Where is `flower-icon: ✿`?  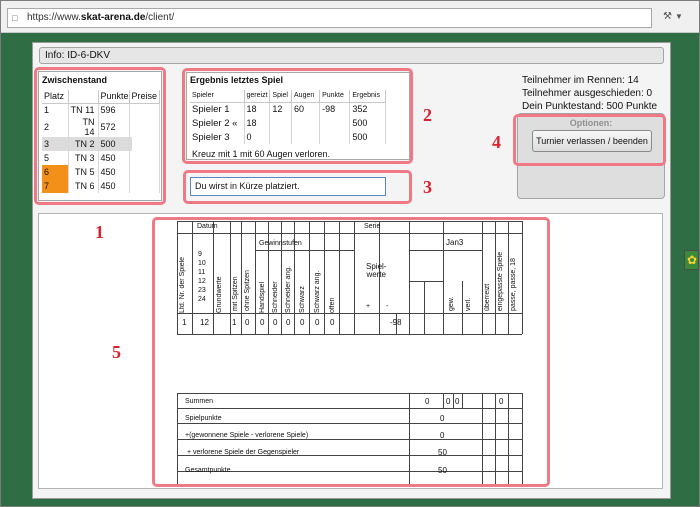
flower-icon: ✿ is located at coordinates (691, 260).